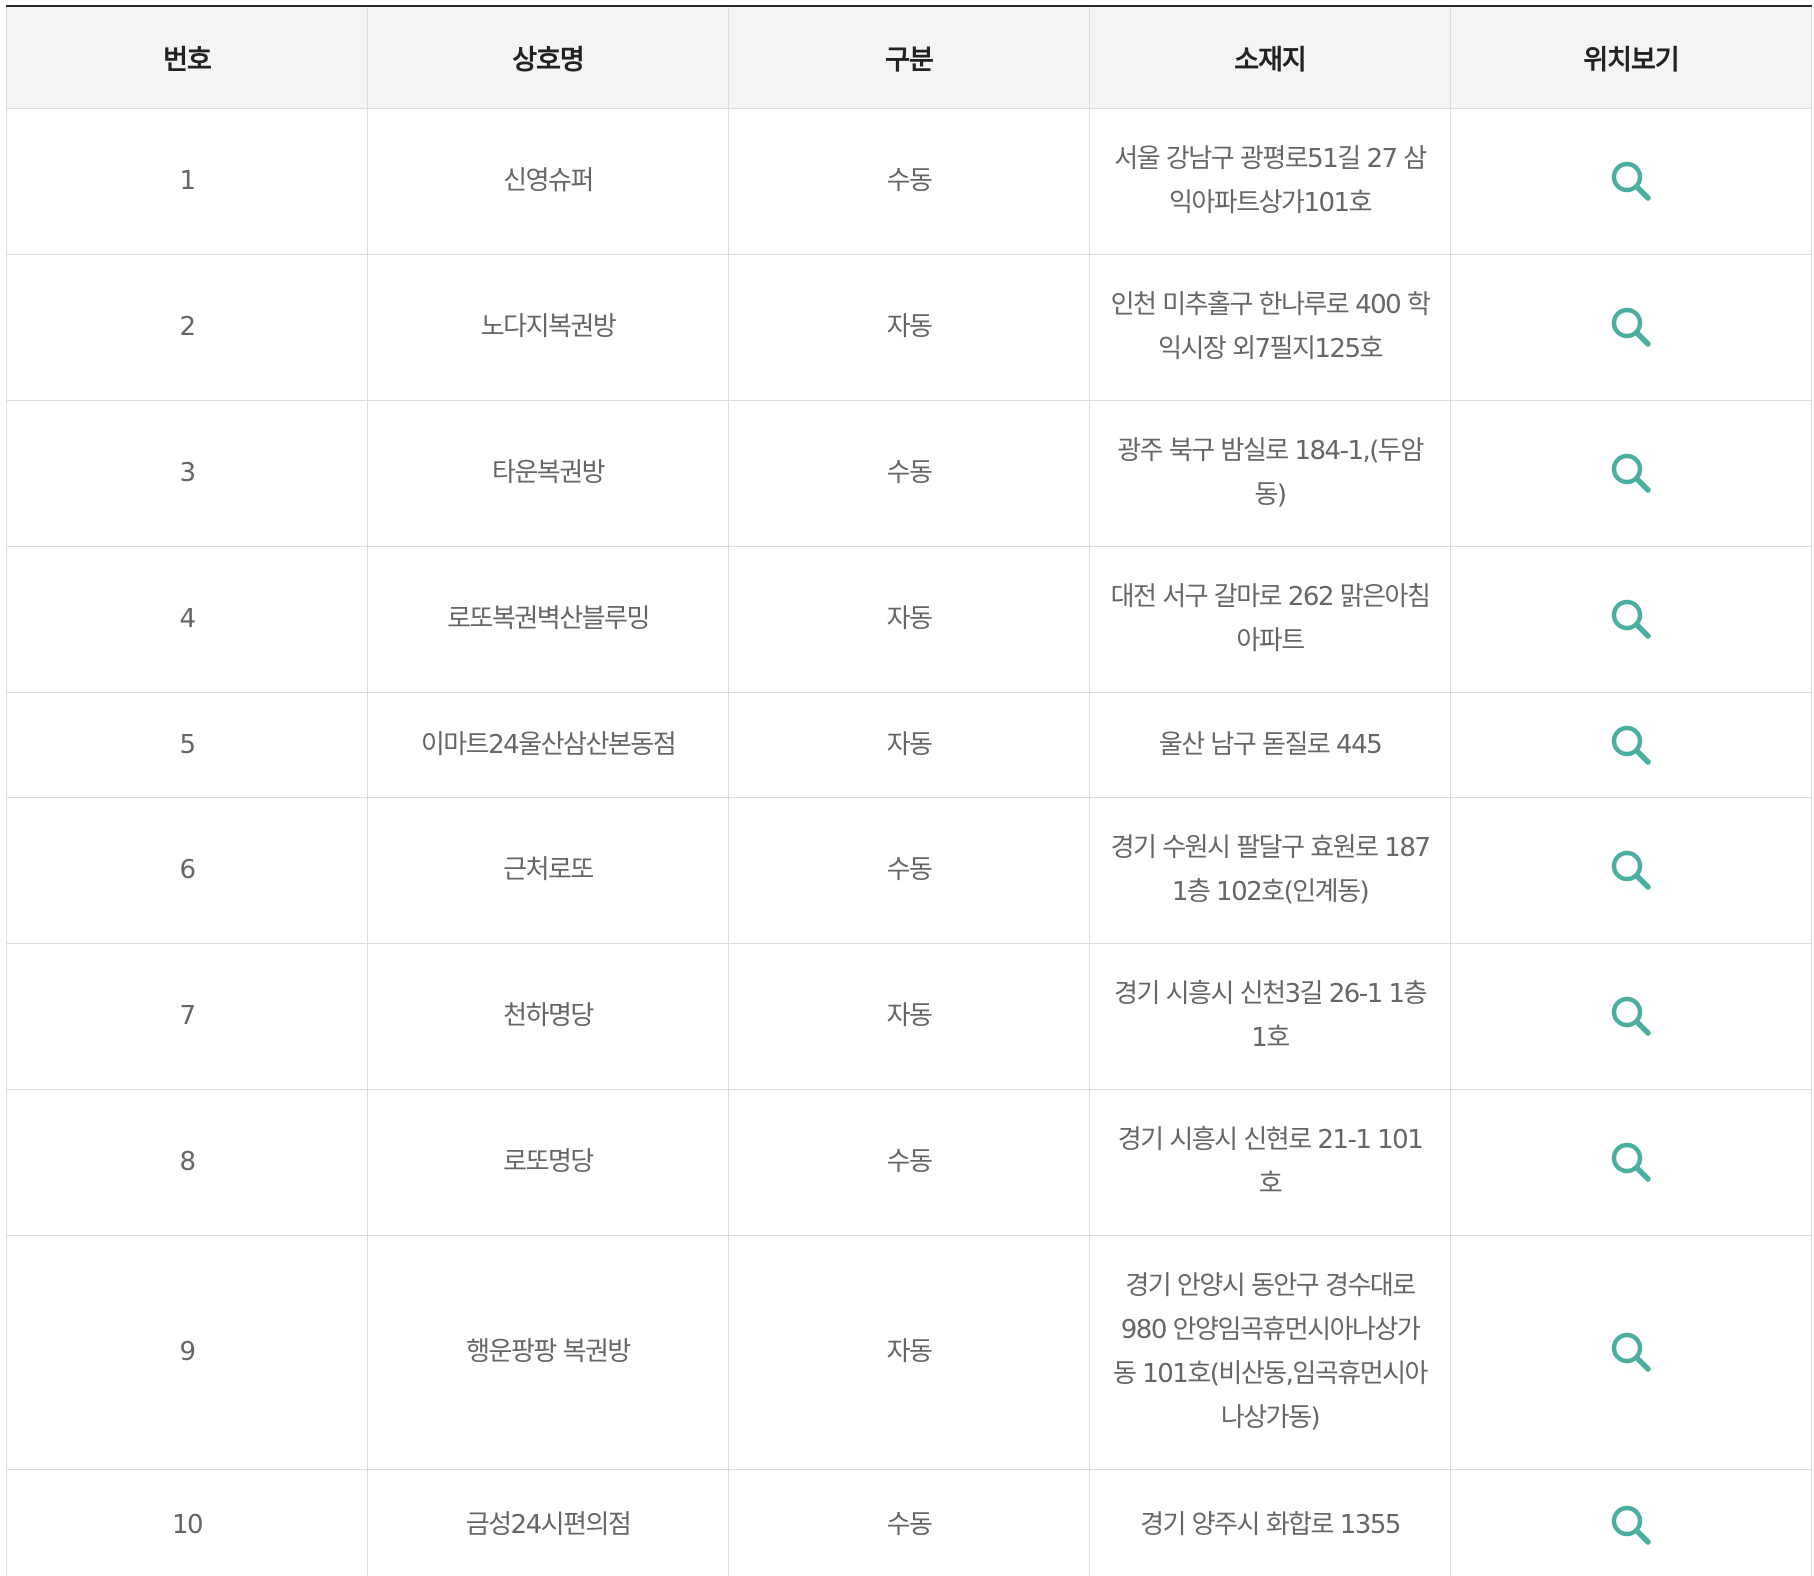 The width and height of the screenshot is (1814, 1576). Describe the element at coordinates (548, 1016) in the screenshot. I see `cell-name: 천하명당` at that location.